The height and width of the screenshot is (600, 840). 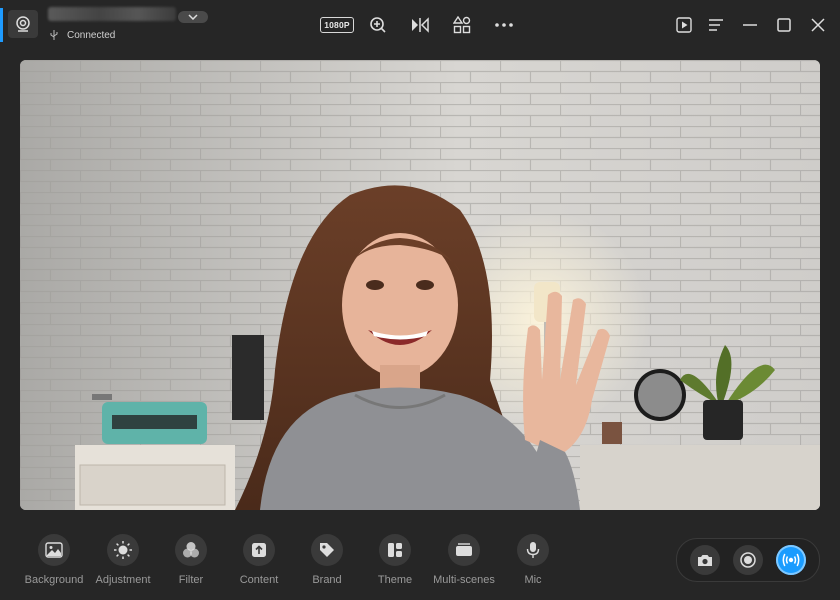 What do you see at coordinates (123, 550) in the screenshot?
I see `brightness-icon` at bounding box center [123, 550].